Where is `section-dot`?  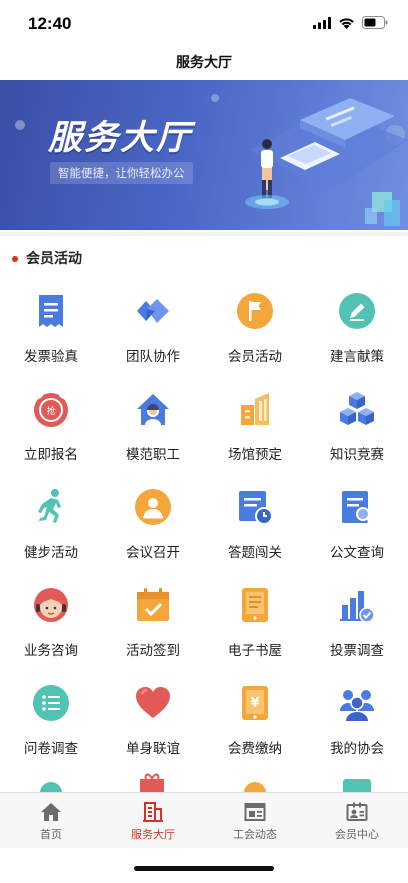 section-dot is located at coordinates (15, 259).